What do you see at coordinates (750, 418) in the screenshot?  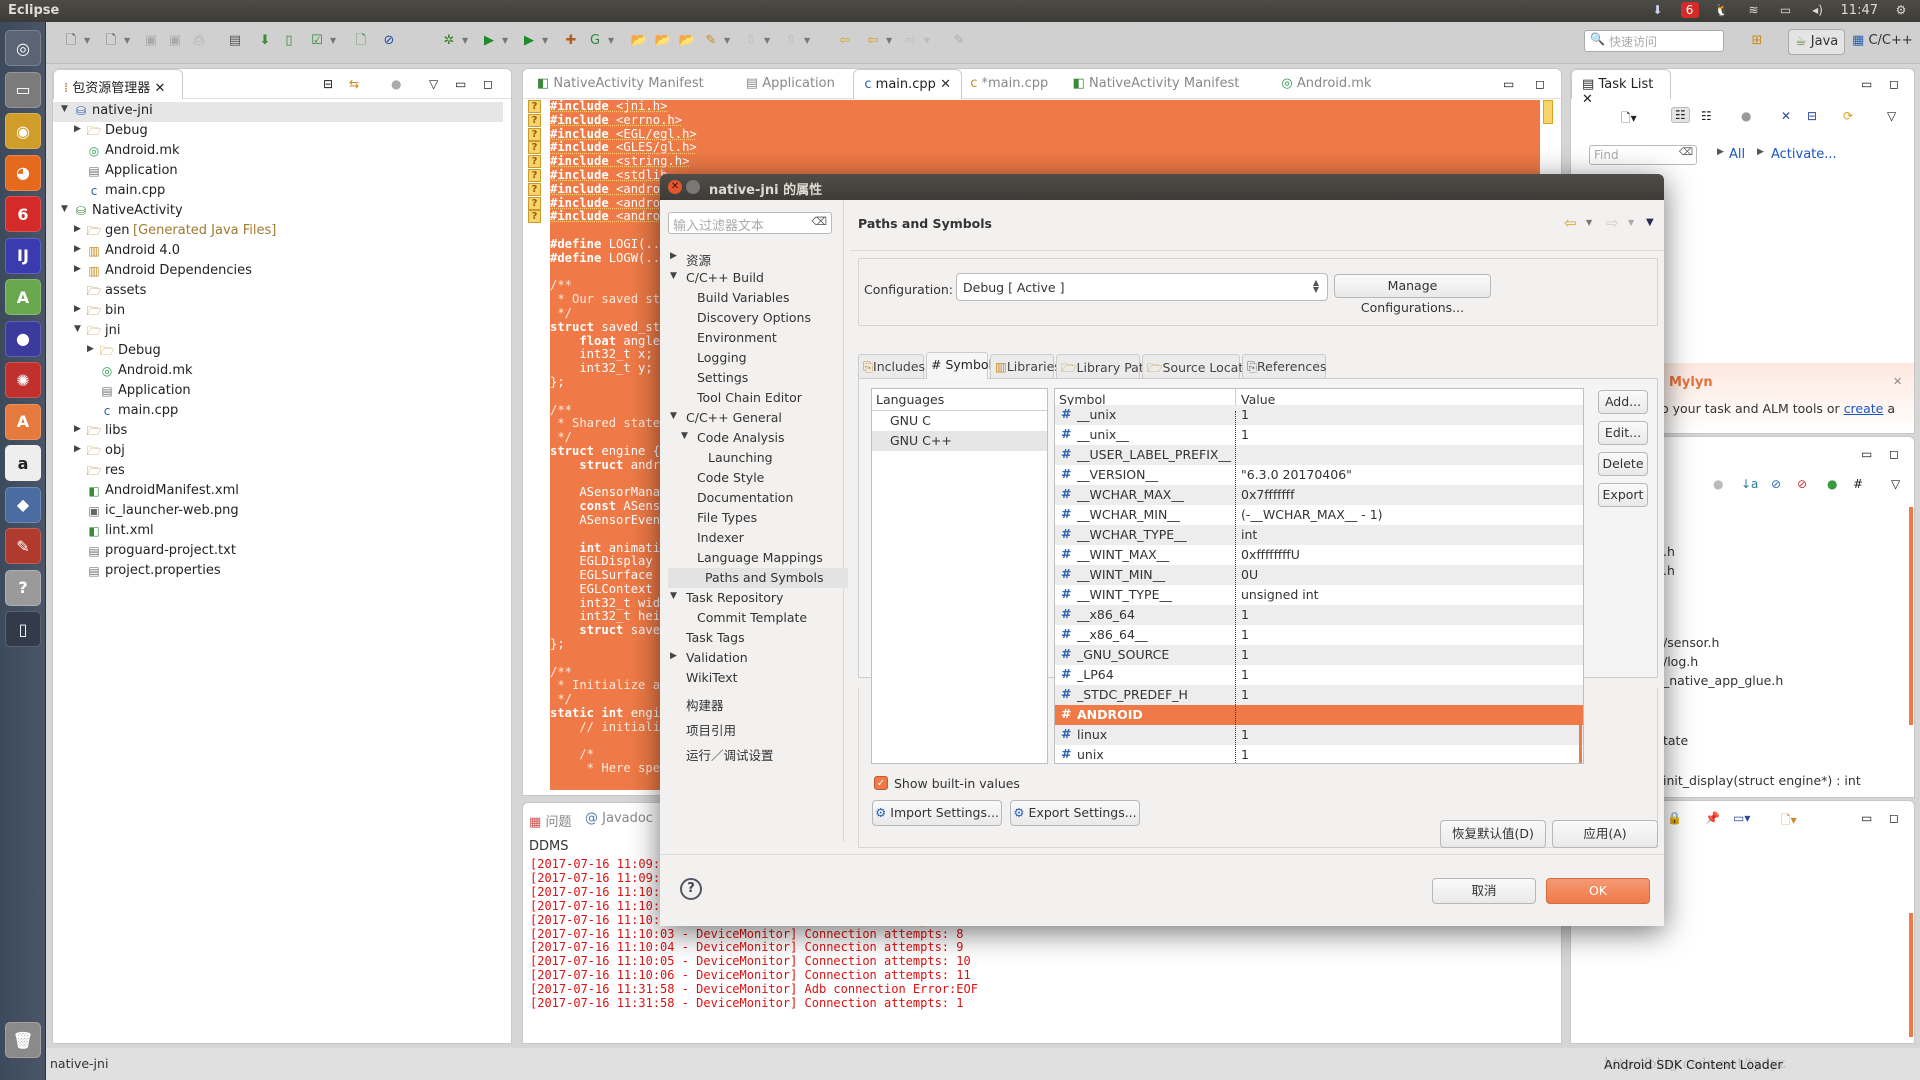 I see `nav-item: ▼ C/C++ General` at bounding box center [750, 418].